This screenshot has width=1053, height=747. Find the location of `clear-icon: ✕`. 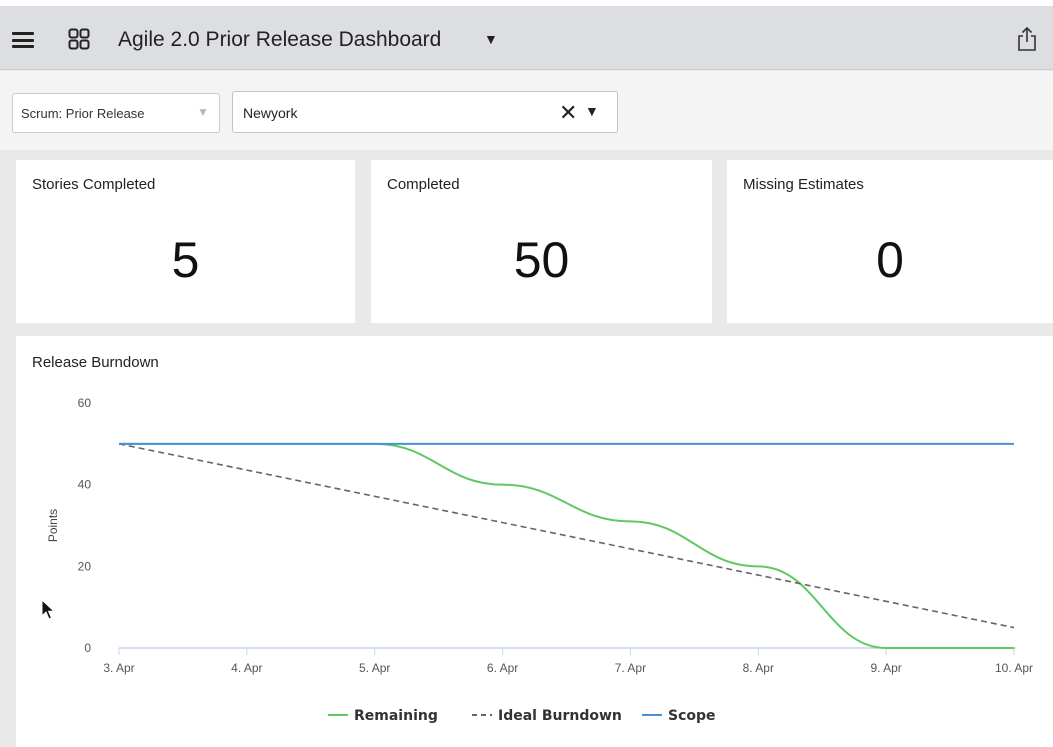

clear-icon: ✕ is located at coordinates (568, 113).